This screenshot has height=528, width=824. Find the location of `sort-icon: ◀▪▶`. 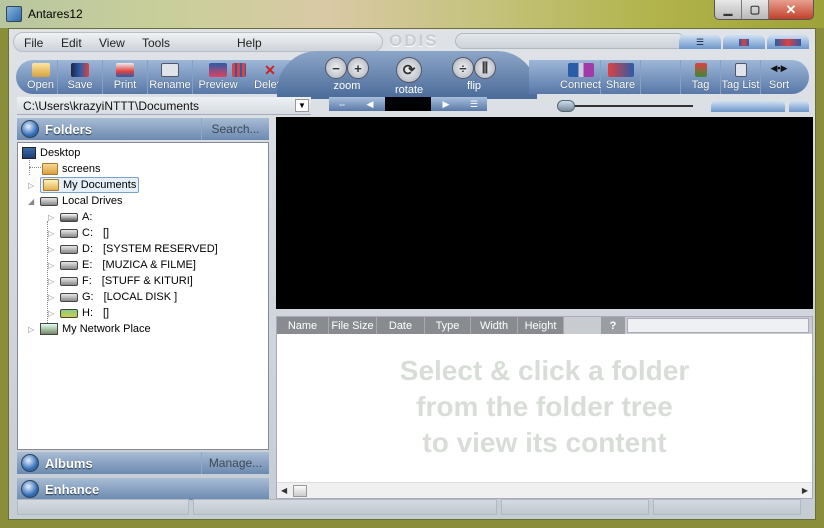

sort-icon: ◀▪▶ is located at coordinates (779, 68).